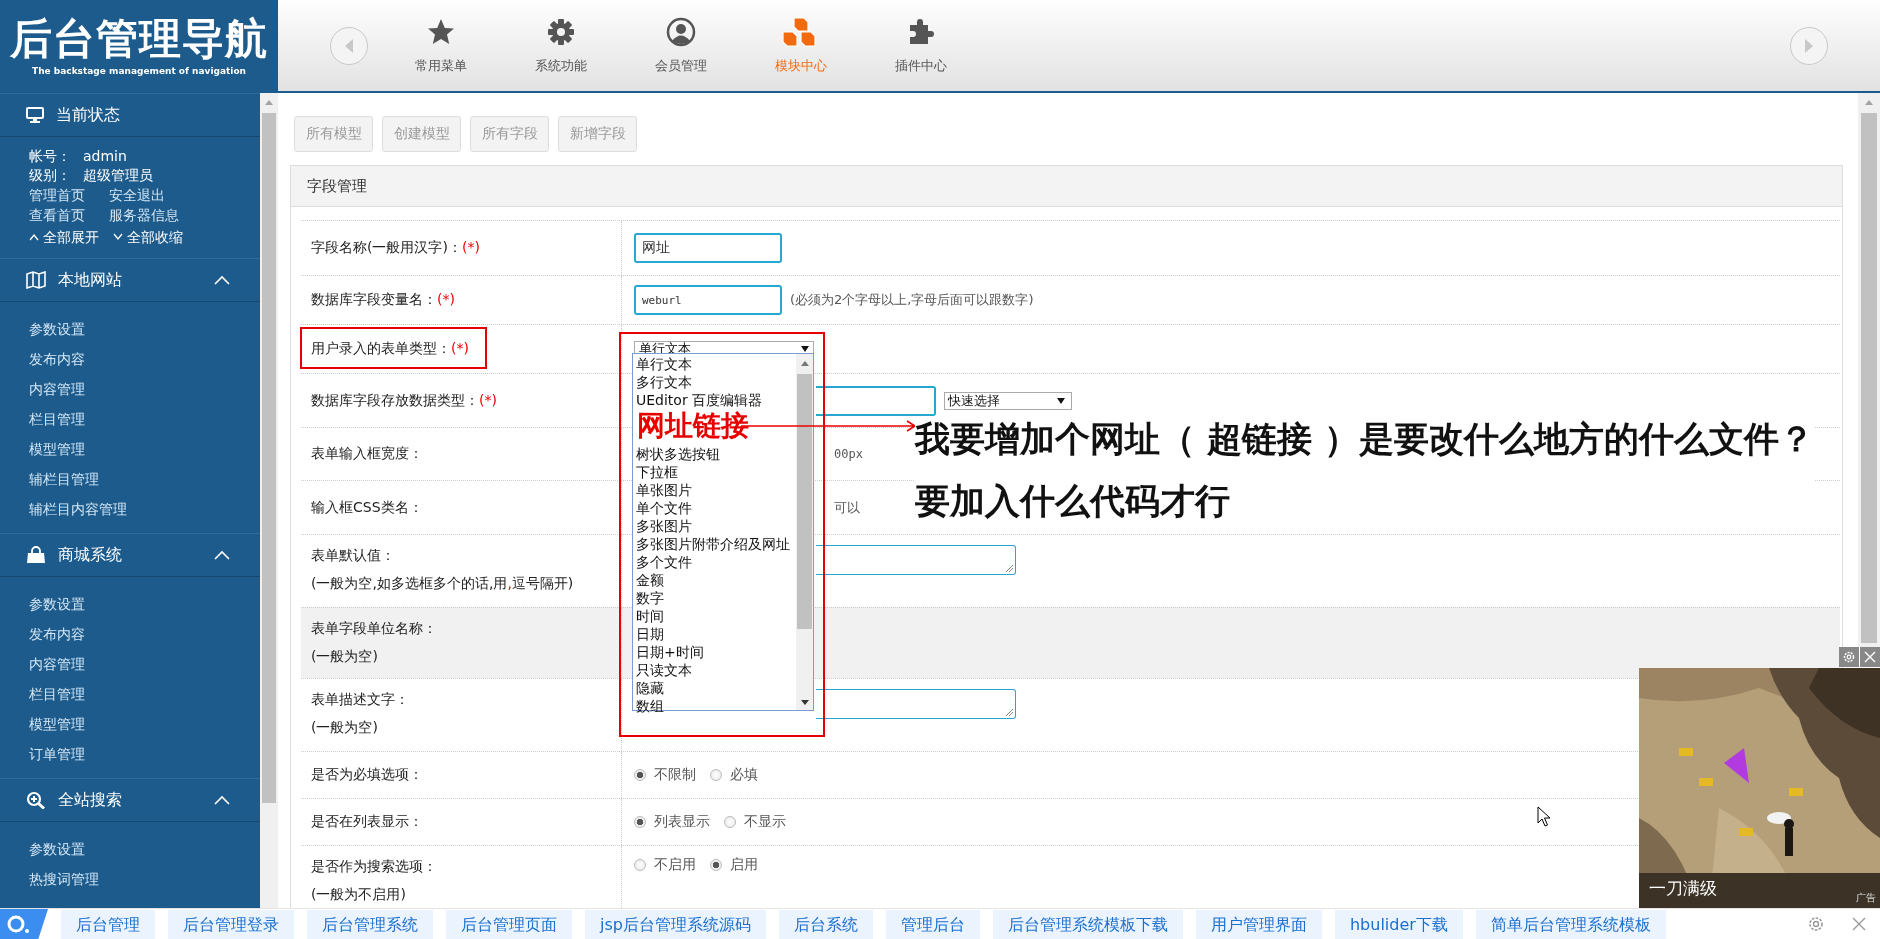  What do you see at coordinates (370, 924) in the screenshot?
I see `search-tag: 后台管理系统` at bounding box center [370, 924].